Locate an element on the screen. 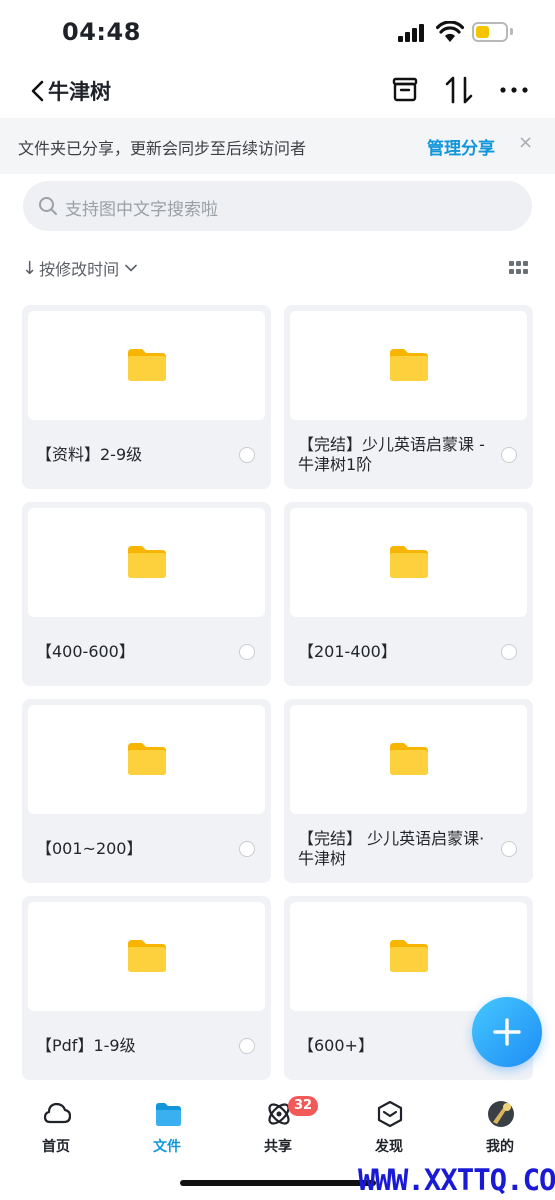 The image size is (555, 1200). wifi-icon is located at coordinates (450, 31).